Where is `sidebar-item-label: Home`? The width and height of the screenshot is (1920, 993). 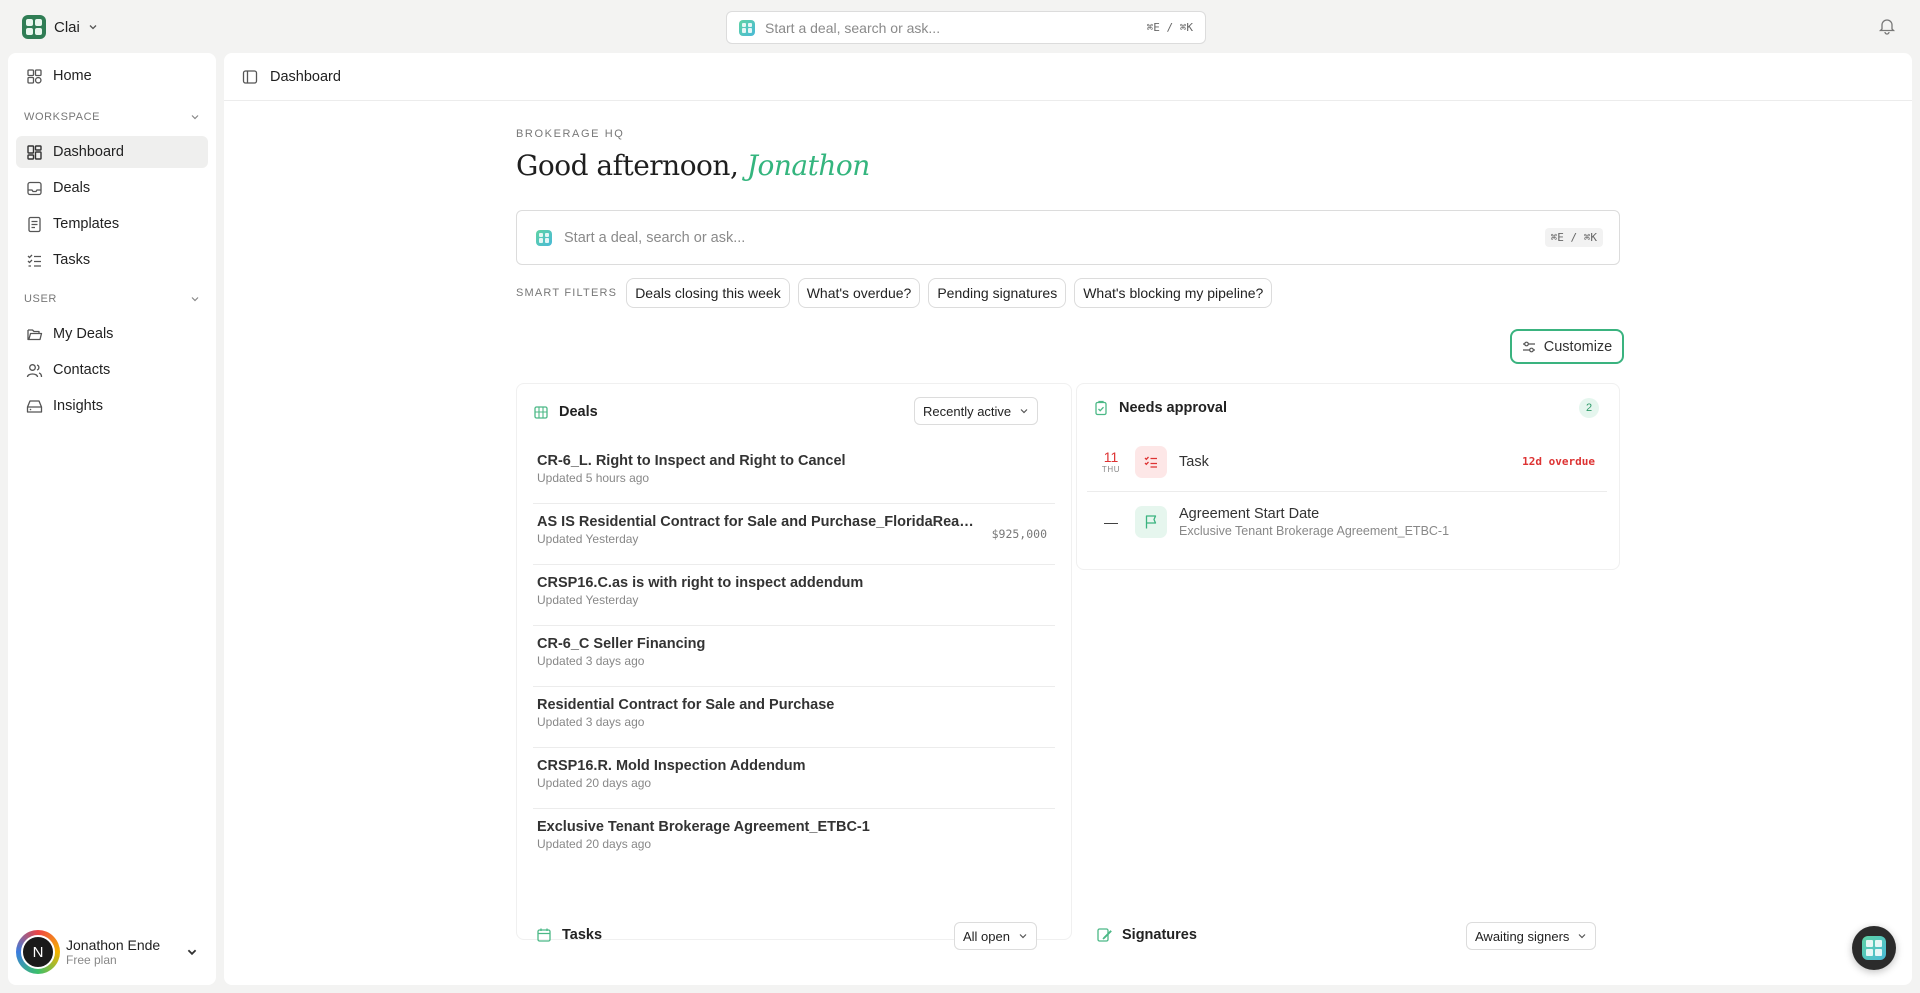
sidebar-item-label: Home is located at coordinates (72, 76).